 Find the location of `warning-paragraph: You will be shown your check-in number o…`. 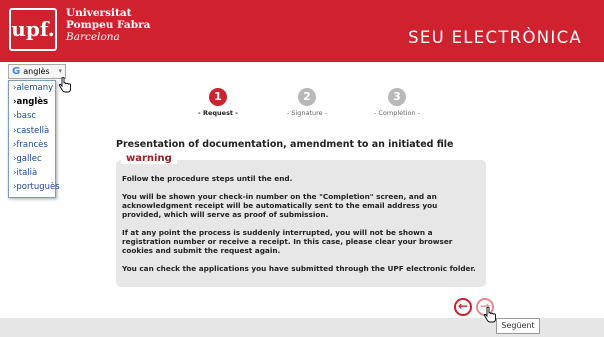

warning-paragraph: You will be shown your check-in number o… is located at coordinates (280, 205).